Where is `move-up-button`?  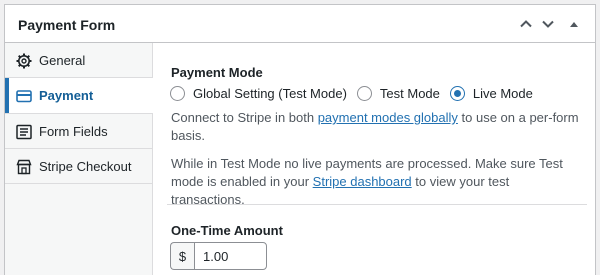
move-up-button is located at coordinates (526, 24).